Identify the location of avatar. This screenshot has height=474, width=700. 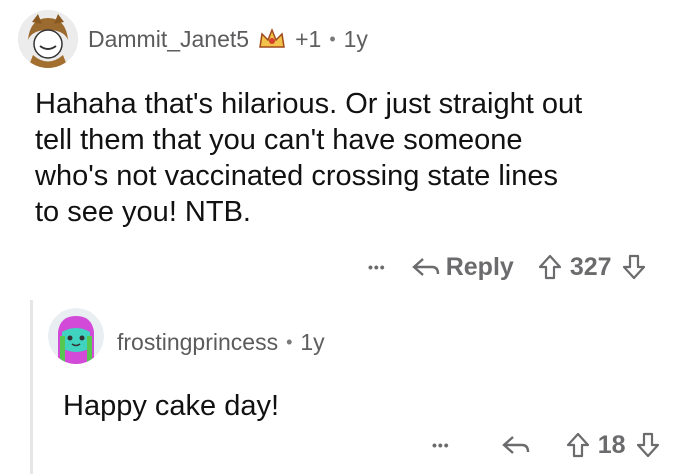
(48, 39).